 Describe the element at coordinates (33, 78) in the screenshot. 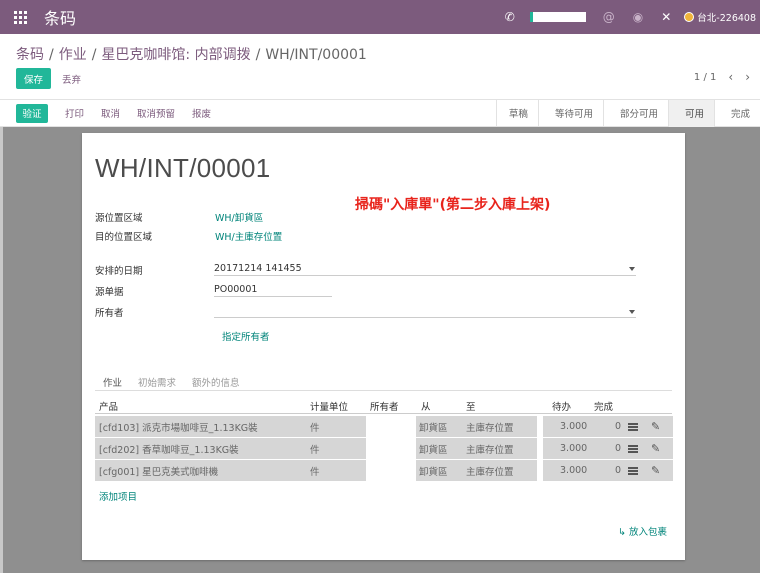

I see `save-button: 保存` at that location.